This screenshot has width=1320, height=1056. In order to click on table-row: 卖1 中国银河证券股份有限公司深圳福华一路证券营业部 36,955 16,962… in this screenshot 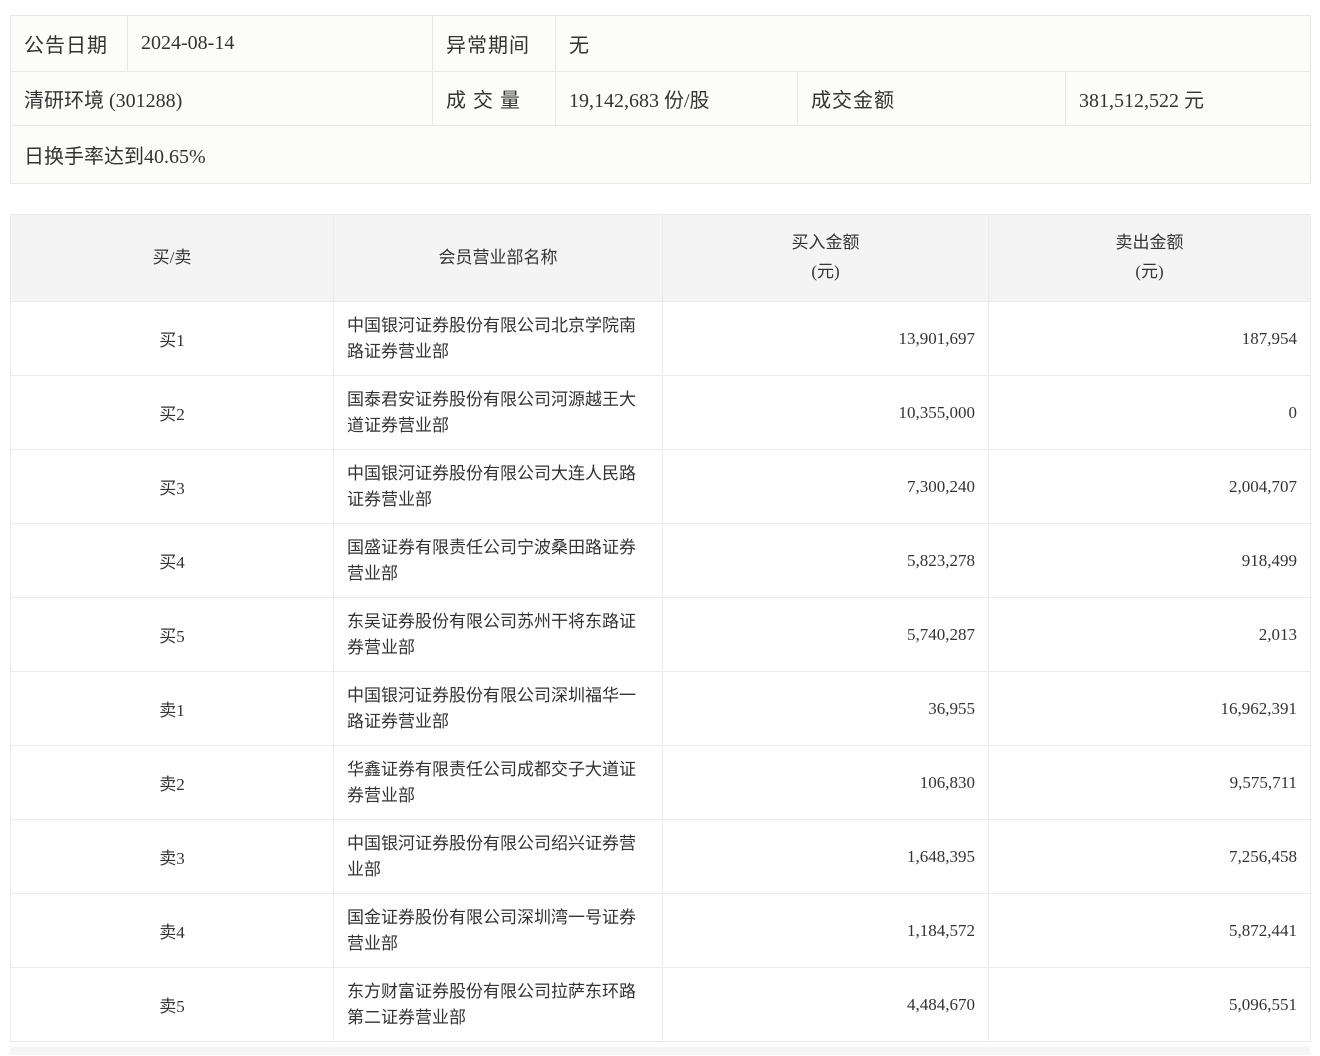, I will do `click(660, 708)`.